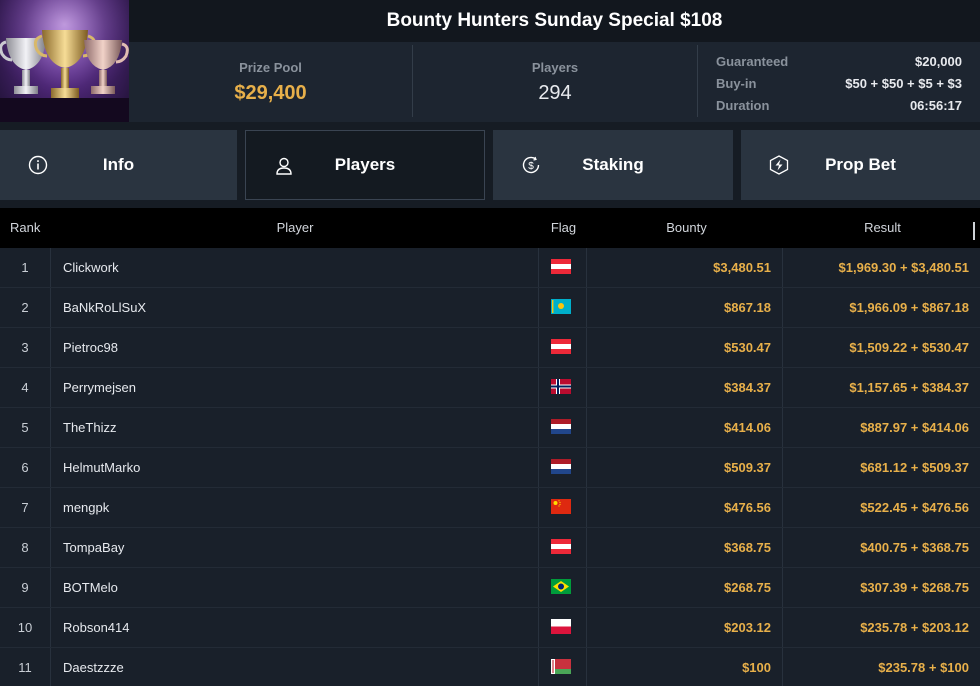 This screenshot has width=980, height=686. What do you see at coordinates (90, 347) in the screenshot?
I see `player-name: Pietroc98` at bounding box center [90, 347].